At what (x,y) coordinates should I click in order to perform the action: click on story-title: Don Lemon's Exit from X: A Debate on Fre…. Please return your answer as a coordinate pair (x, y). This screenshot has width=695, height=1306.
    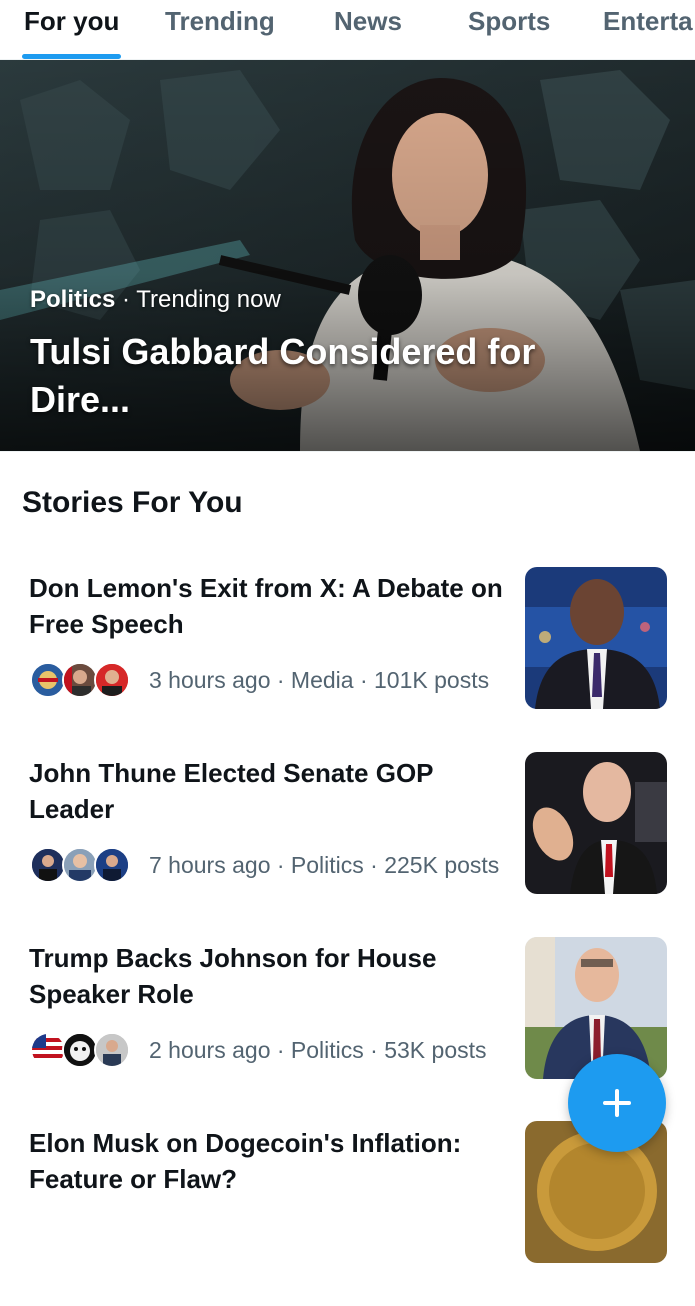
    Looking at the image, I should click on (266, 606).